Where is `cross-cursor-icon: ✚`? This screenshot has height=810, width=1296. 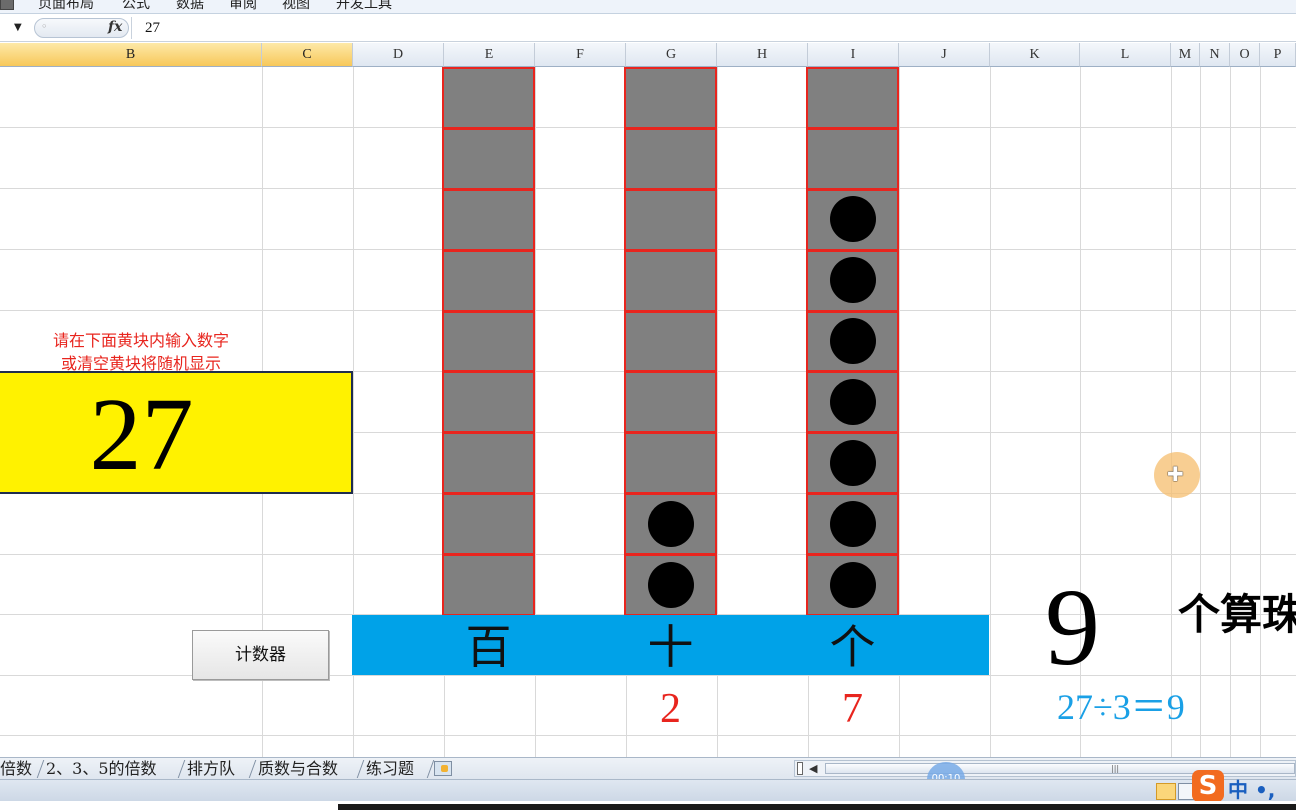
cross-cursor-icon: ✚ is located at coordinates (1175, 474).